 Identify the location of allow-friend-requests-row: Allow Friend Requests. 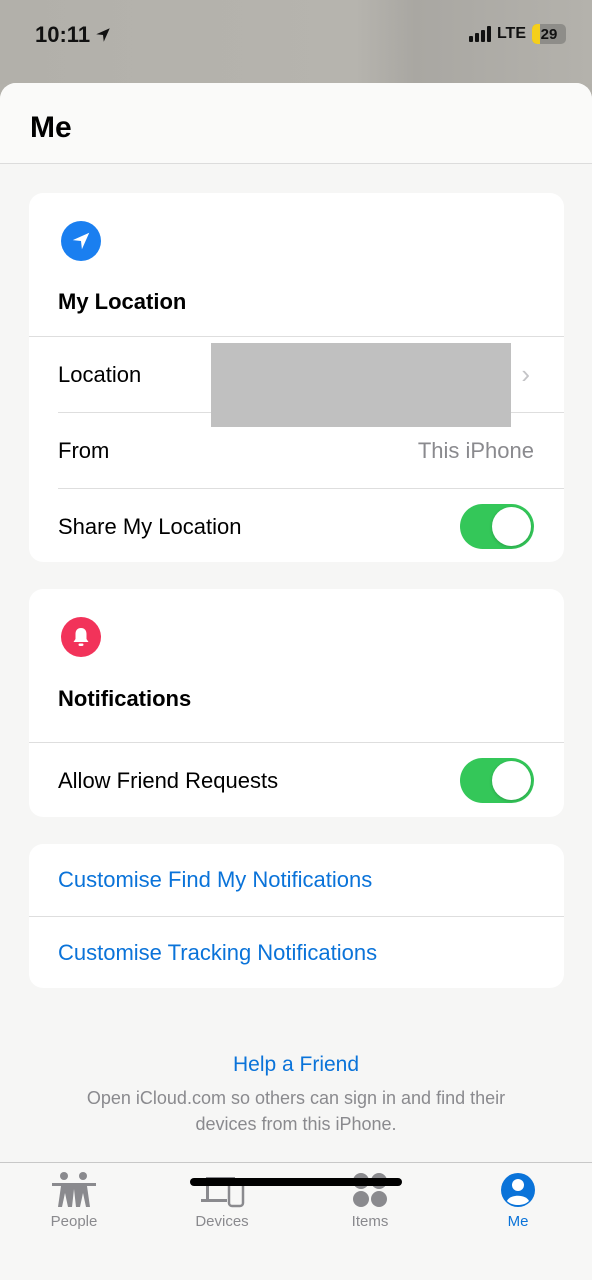
(296, 780).